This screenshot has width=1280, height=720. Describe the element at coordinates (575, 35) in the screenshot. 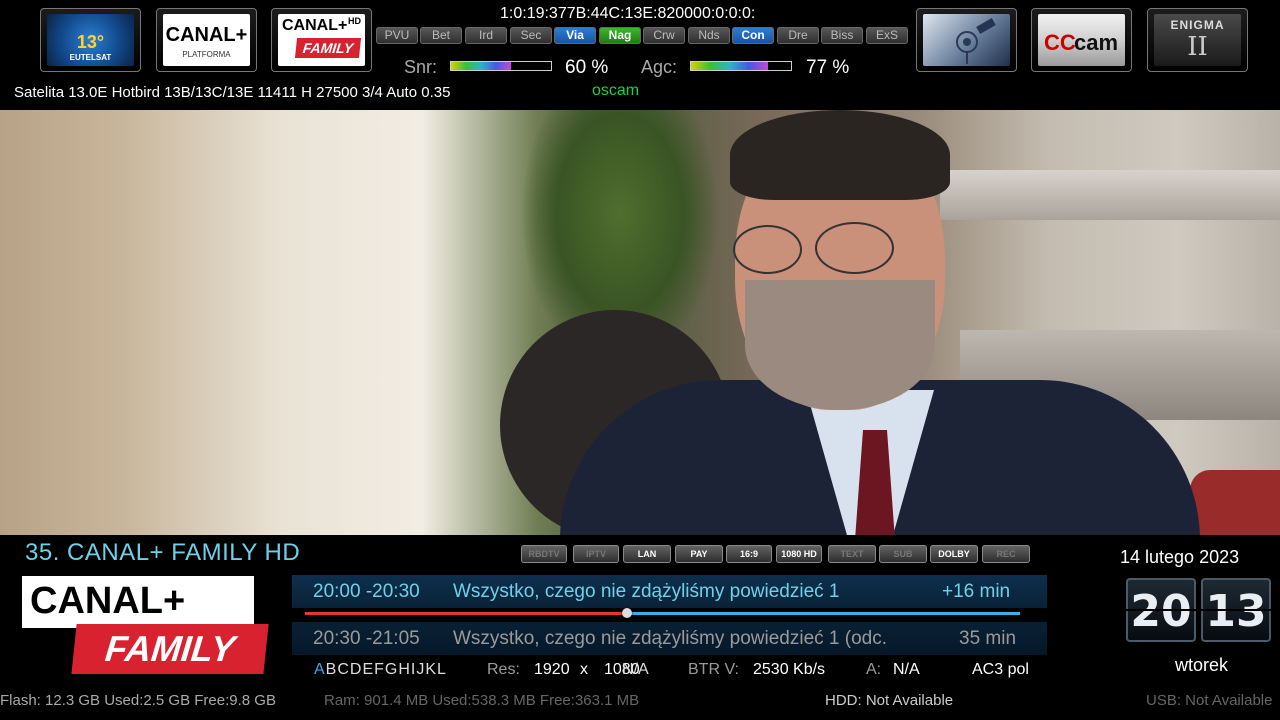

I see `cam-badge-via: Via` at that location.